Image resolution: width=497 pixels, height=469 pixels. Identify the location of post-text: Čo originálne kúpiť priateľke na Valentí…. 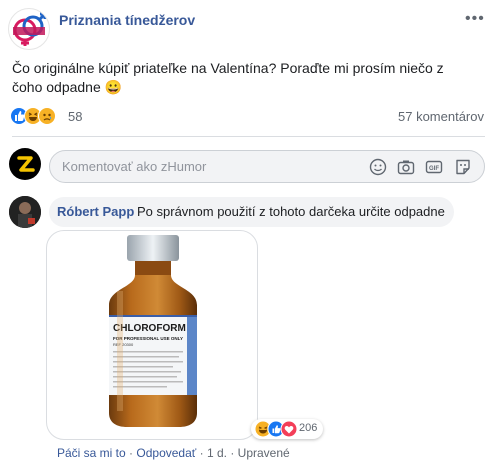
(228, 77).